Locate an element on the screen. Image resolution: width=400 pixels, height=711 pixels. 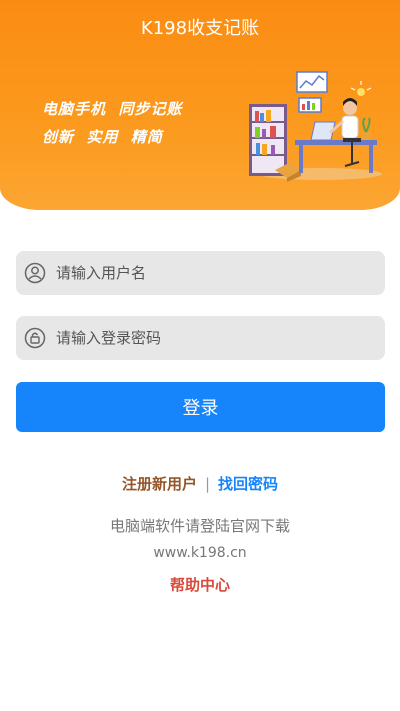
account-links: 注册新用户 | 找回密码 is located at coordinates (200, 483).